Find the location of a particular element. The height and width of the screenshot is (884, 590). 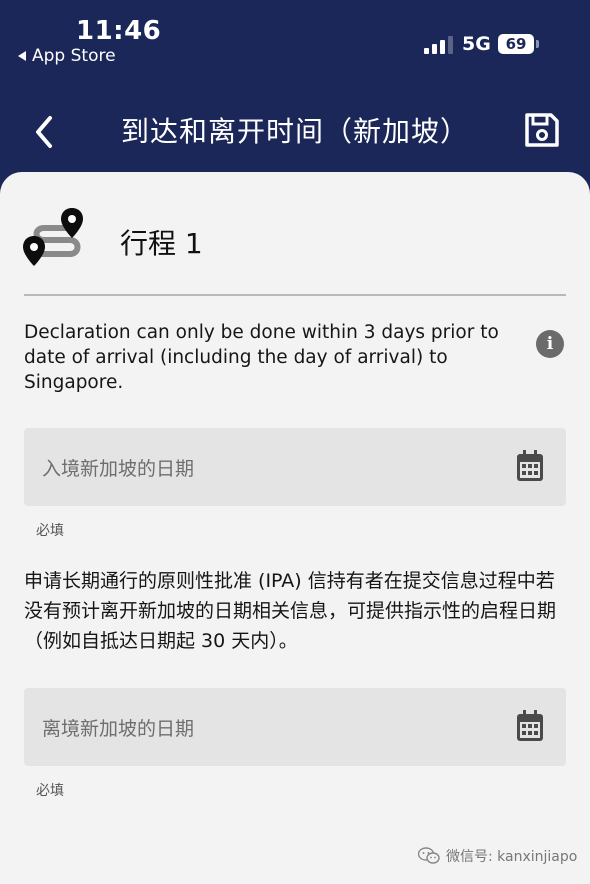

floppy-disk-icon is located at coordinates (542, 130).